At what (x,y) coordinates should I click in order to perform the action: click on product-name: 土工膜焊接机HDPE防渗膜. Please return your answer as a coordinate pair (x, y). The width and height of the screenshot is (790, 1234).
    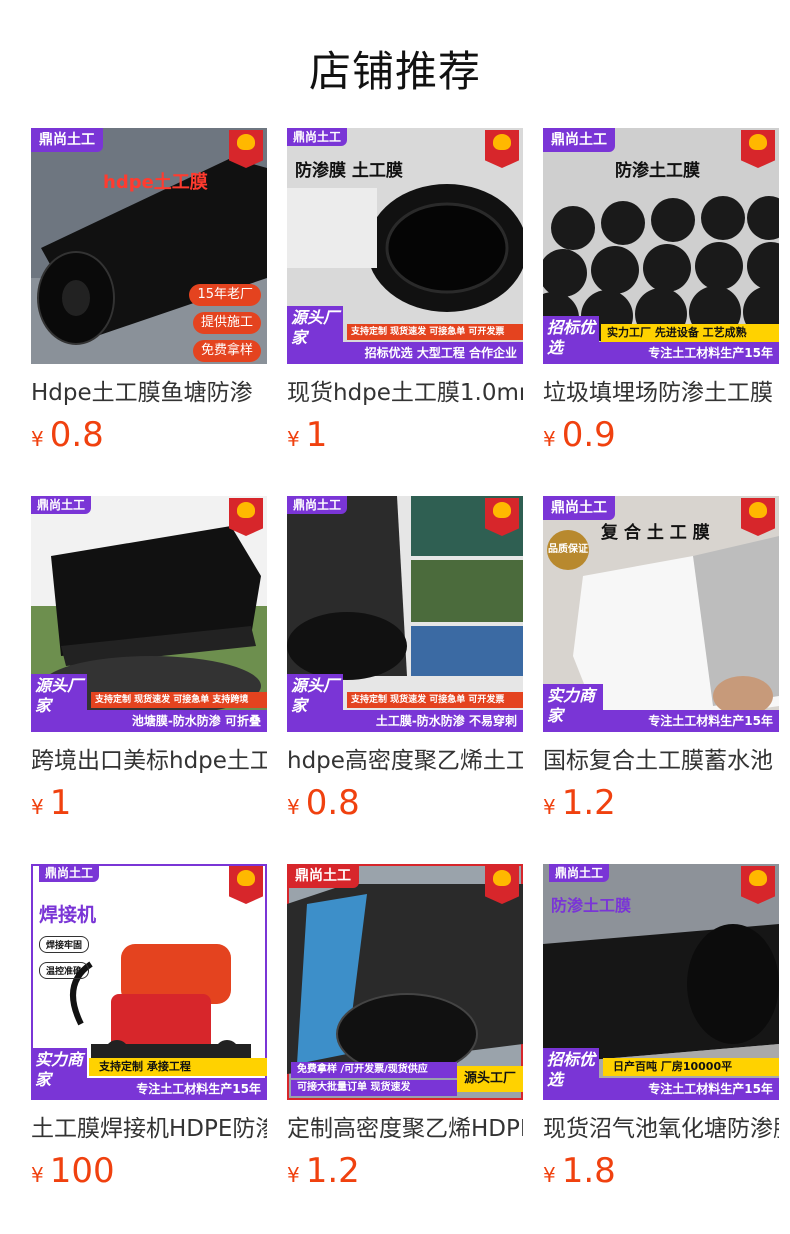
    Looking at the image, I should click on (149, 1129).